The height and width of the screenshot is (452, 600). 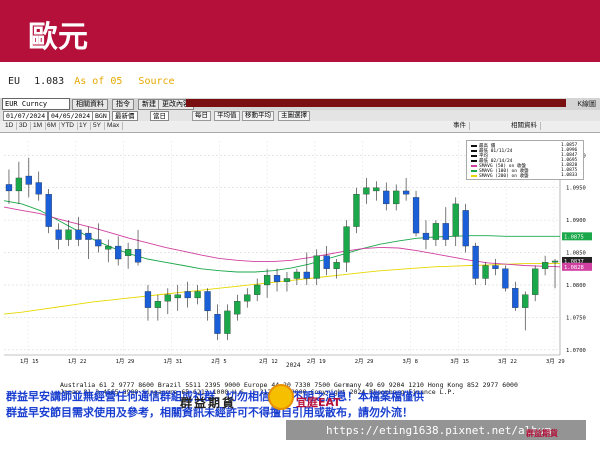 What do you see at coordinates (460, 126) in the screenshot?
I see `toolbar-events: 事件` at bounding box center [460, 126].